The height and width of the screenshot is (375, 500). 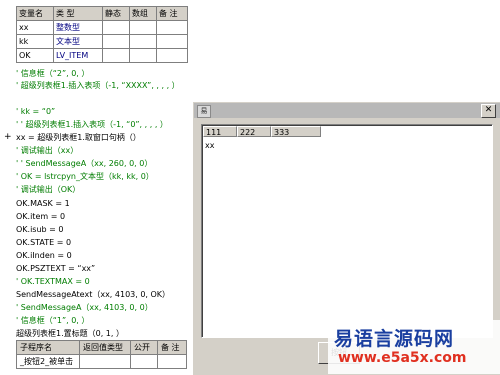 I want to click on code-line: ' 超级列表框1.插入表项（-1, “XXXX”, , , , ）, so click(x=98, y=86).